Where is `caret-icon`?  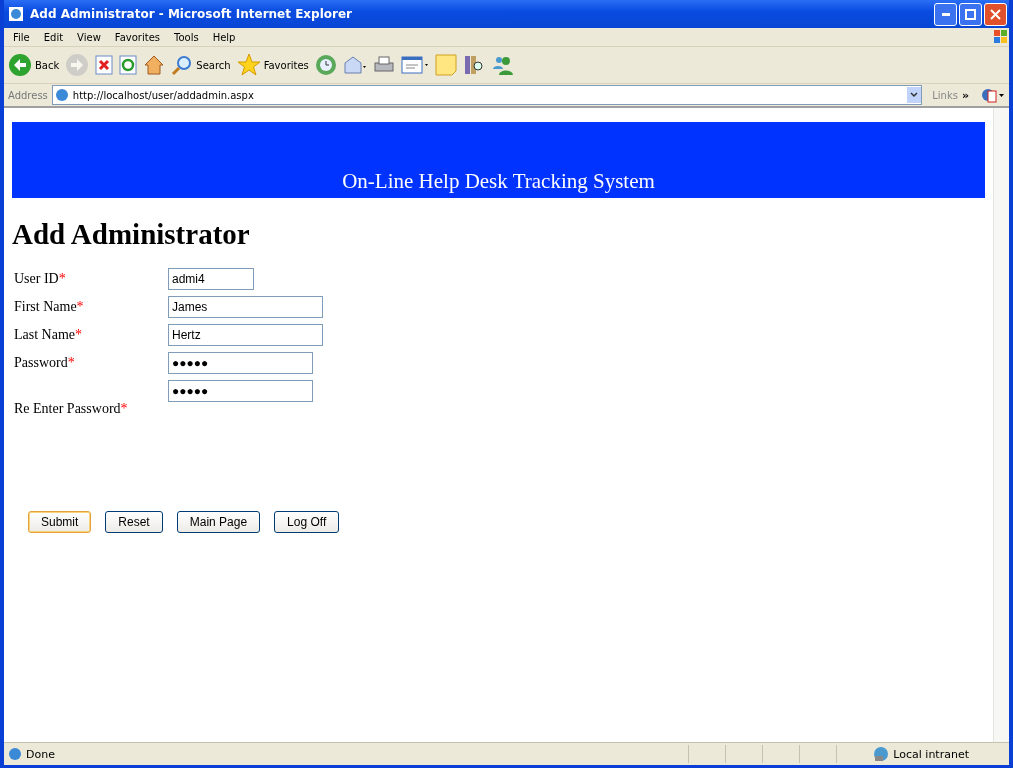
caret-icon is located at coordinates (914, 95).